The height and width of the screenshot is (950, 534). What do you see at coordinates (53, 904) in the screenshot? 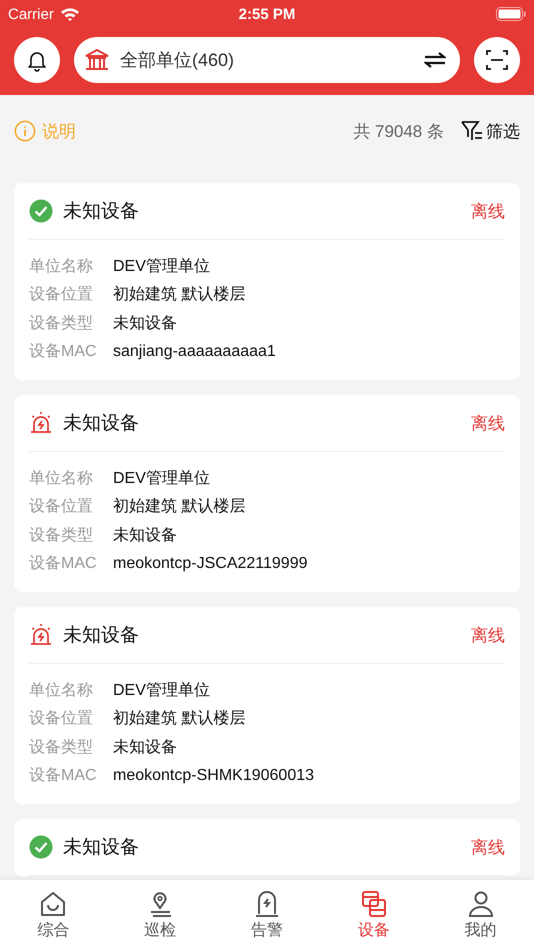
I see `home-icon` at bounding box center [53, 904].